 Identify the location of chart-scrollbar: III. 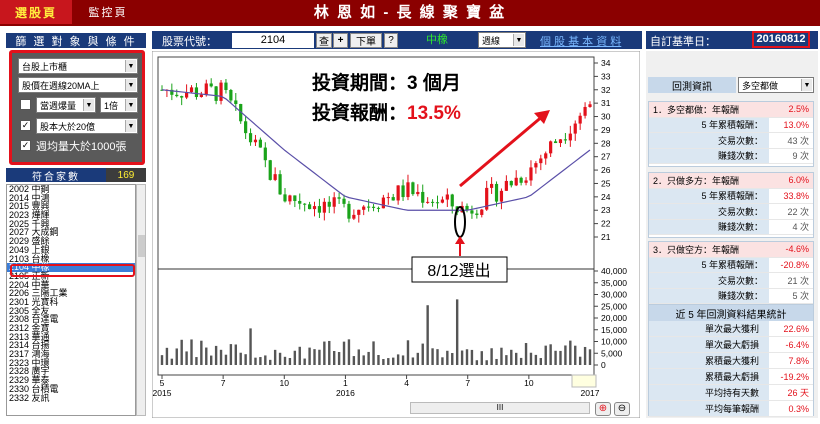
(500, 408).